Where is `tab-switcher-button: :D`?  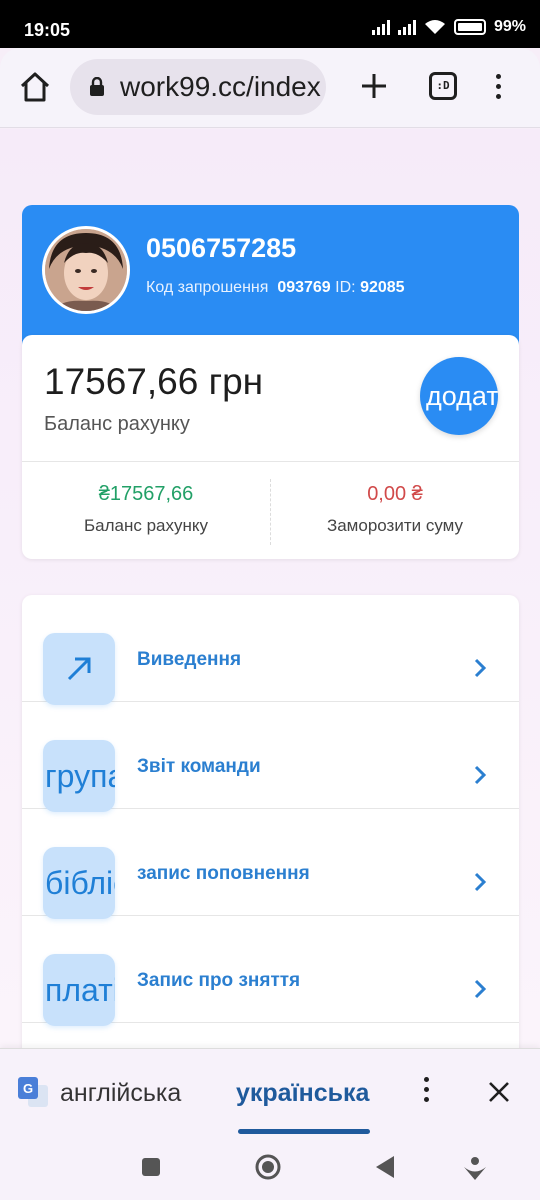
tab-switcher-button: :D is located at coordinates (443, 86).